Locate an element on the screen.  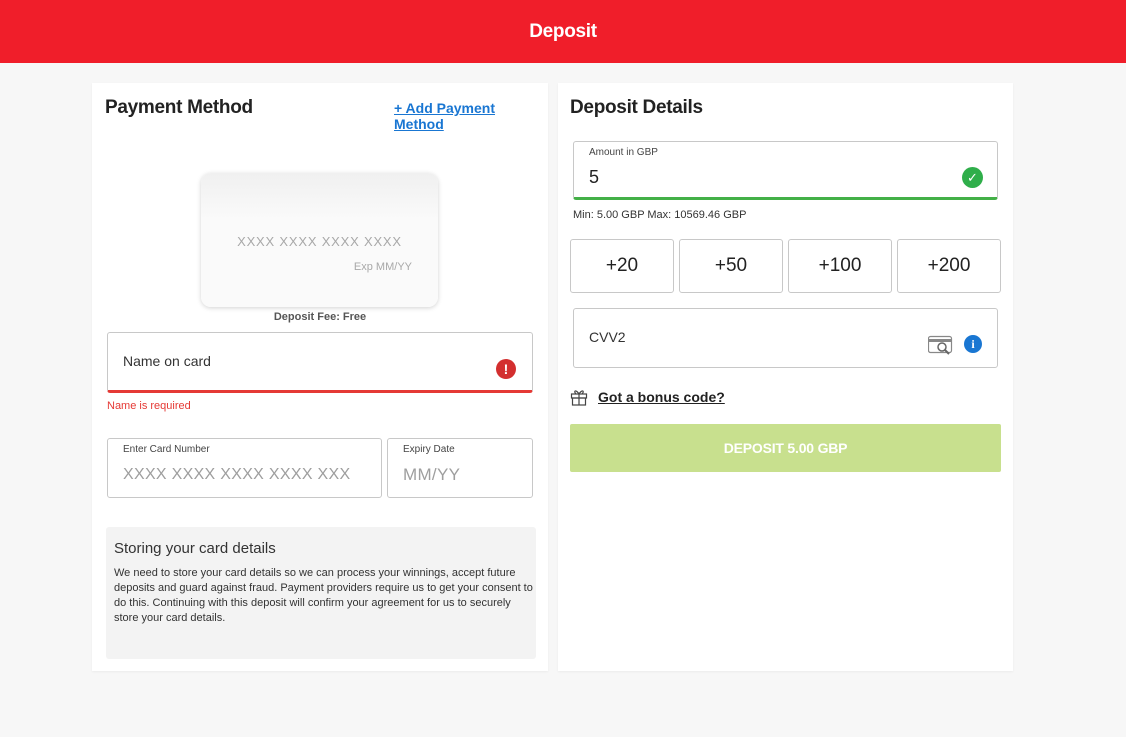
amount-limits: Min: 5.00 GBP Max: 10569.46 GBP is located at coordinates (660, 215).